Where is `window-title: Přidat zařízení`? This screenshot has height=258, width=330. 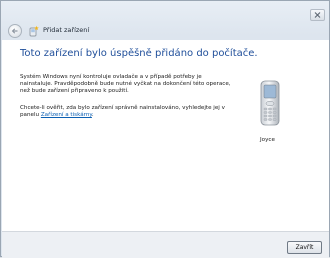
window-title: Přidat zařízení is located at coordinates (66, 30).